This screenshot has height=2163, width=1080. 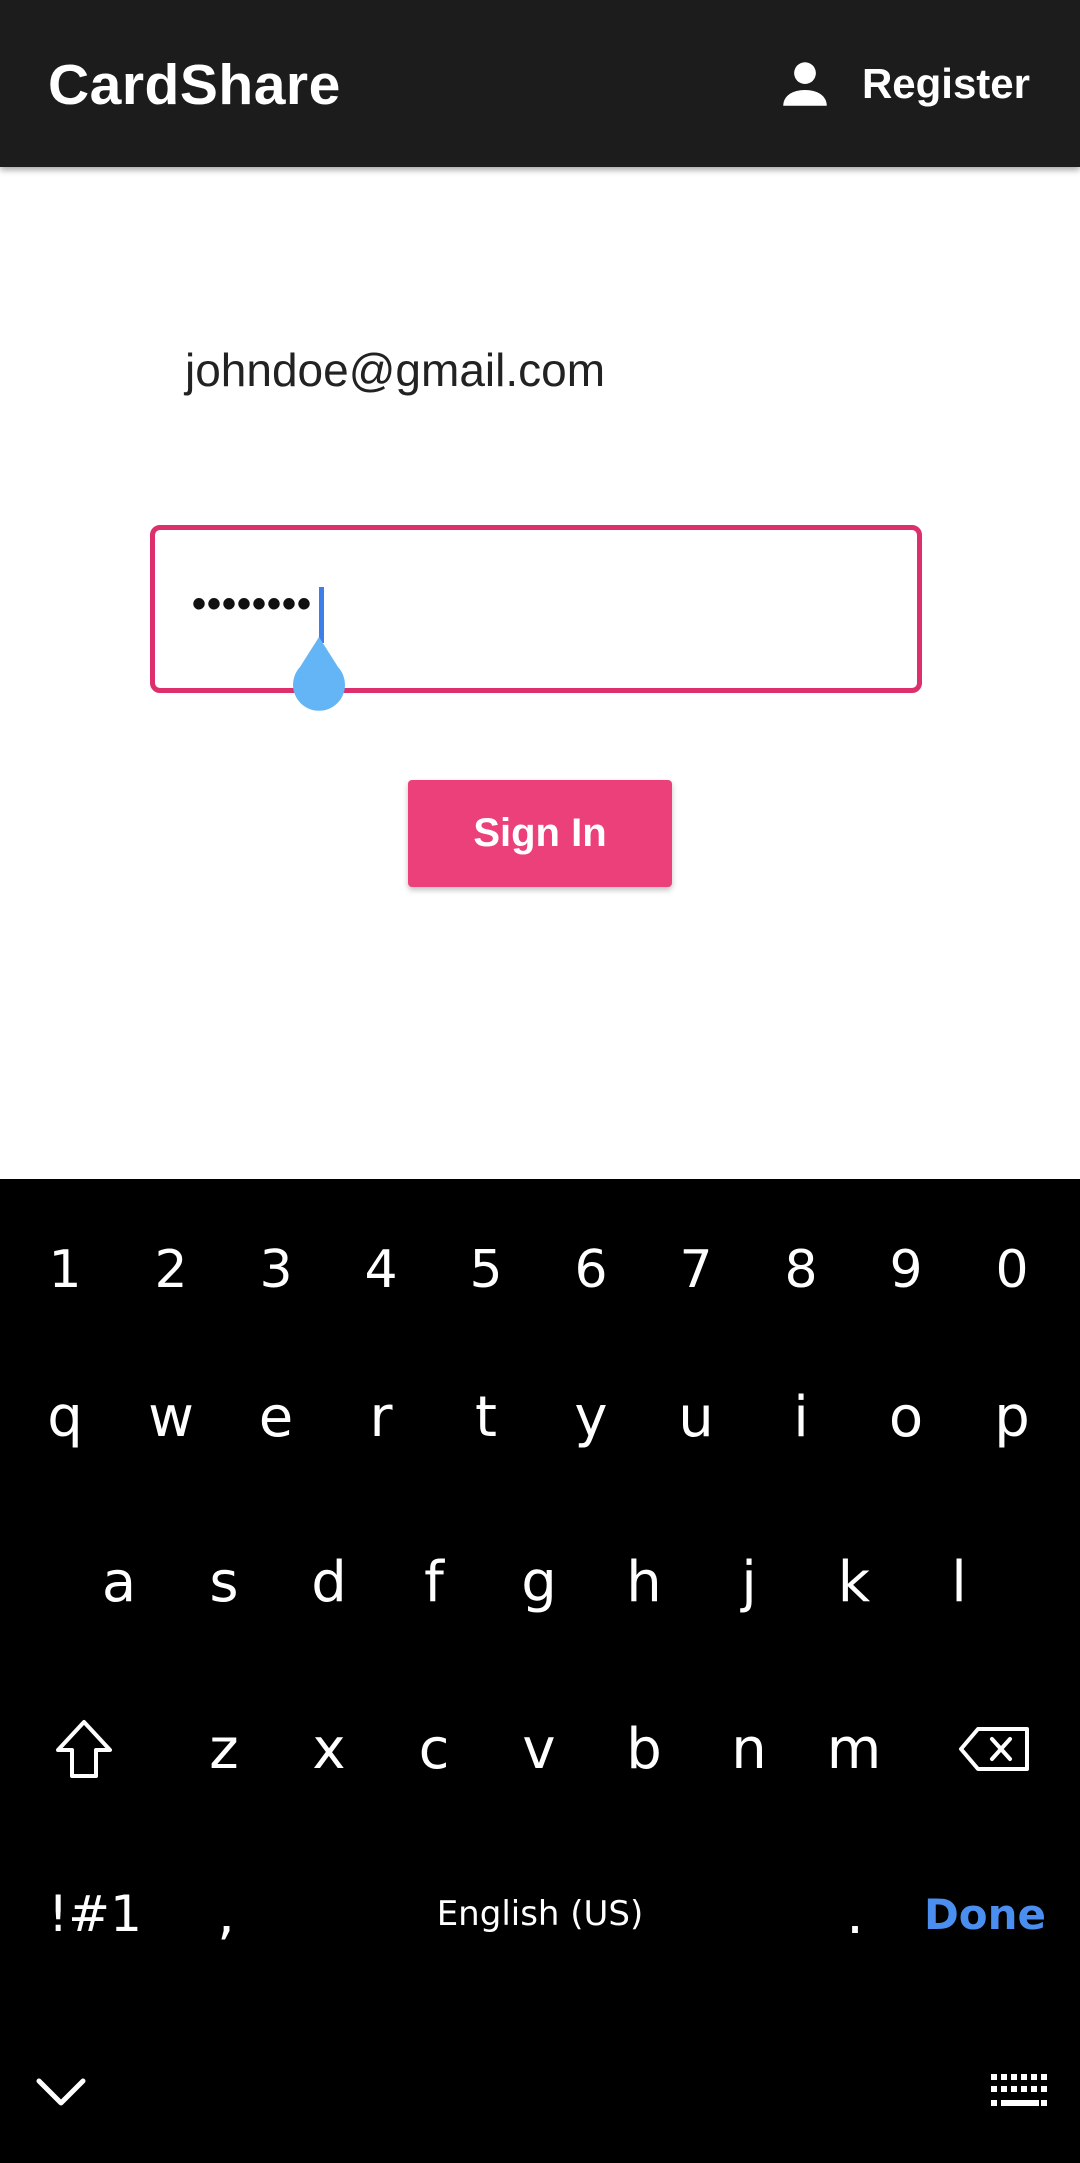 I want to click on key-g: g, so click(x=539, y=1582).